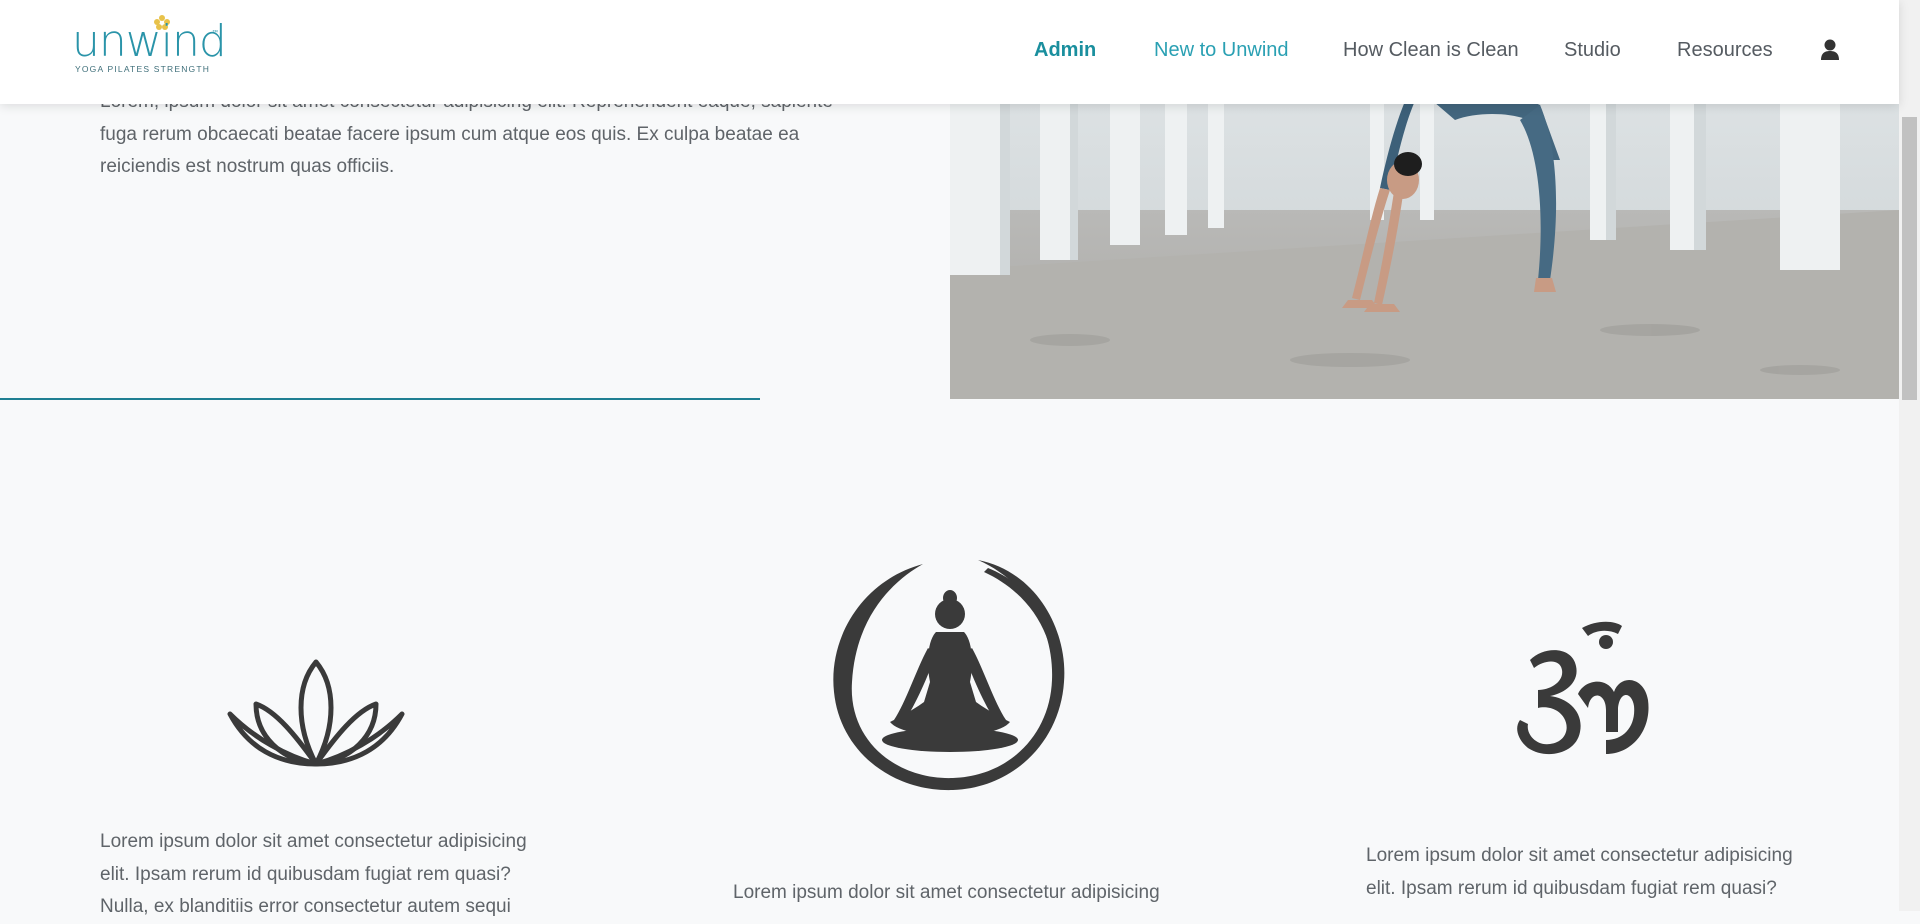 The width and height of the screenshot is (1920, 924). What do you see at coordinates (143, 69) in the screenshot?
I see `brand-tagline: YOGA PILATES STRENGTH` at bounding box center [143, 69].